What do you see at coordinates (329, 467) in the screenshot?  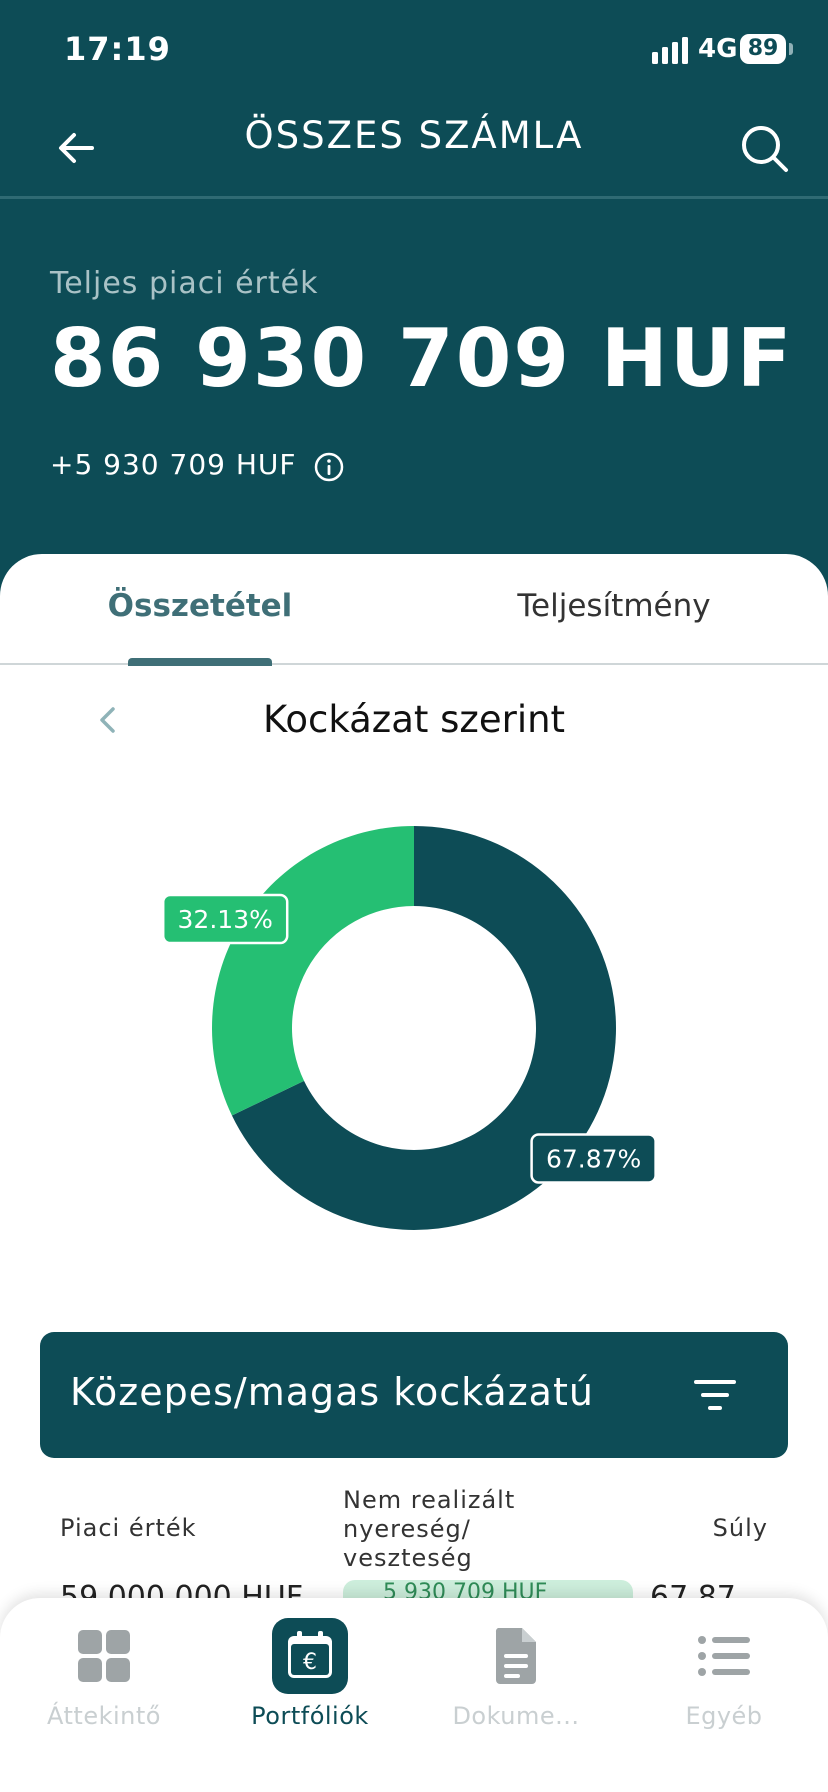 I see `info-icon` at bounding box center [329, 467].